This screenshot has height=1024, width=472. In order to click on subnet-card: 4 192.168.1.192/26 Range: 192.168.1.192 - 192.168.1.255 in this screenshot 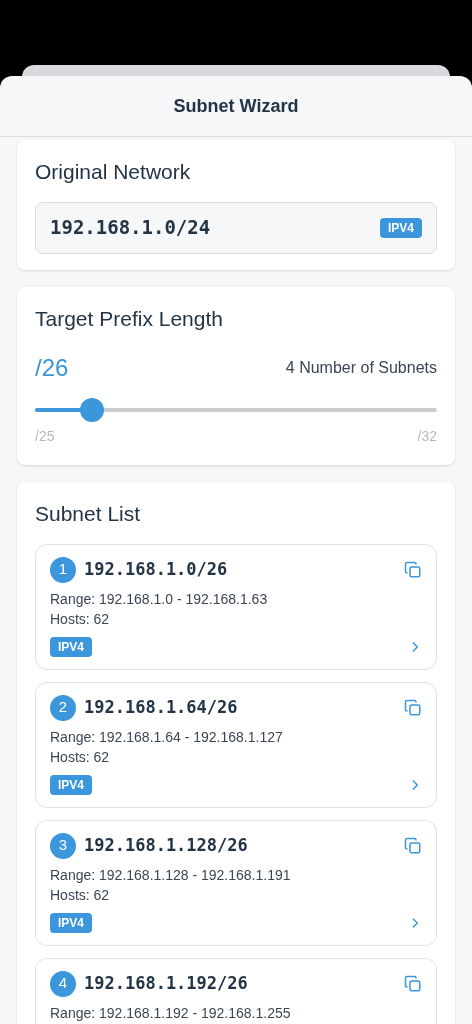, I will do `click(236, 990)`.